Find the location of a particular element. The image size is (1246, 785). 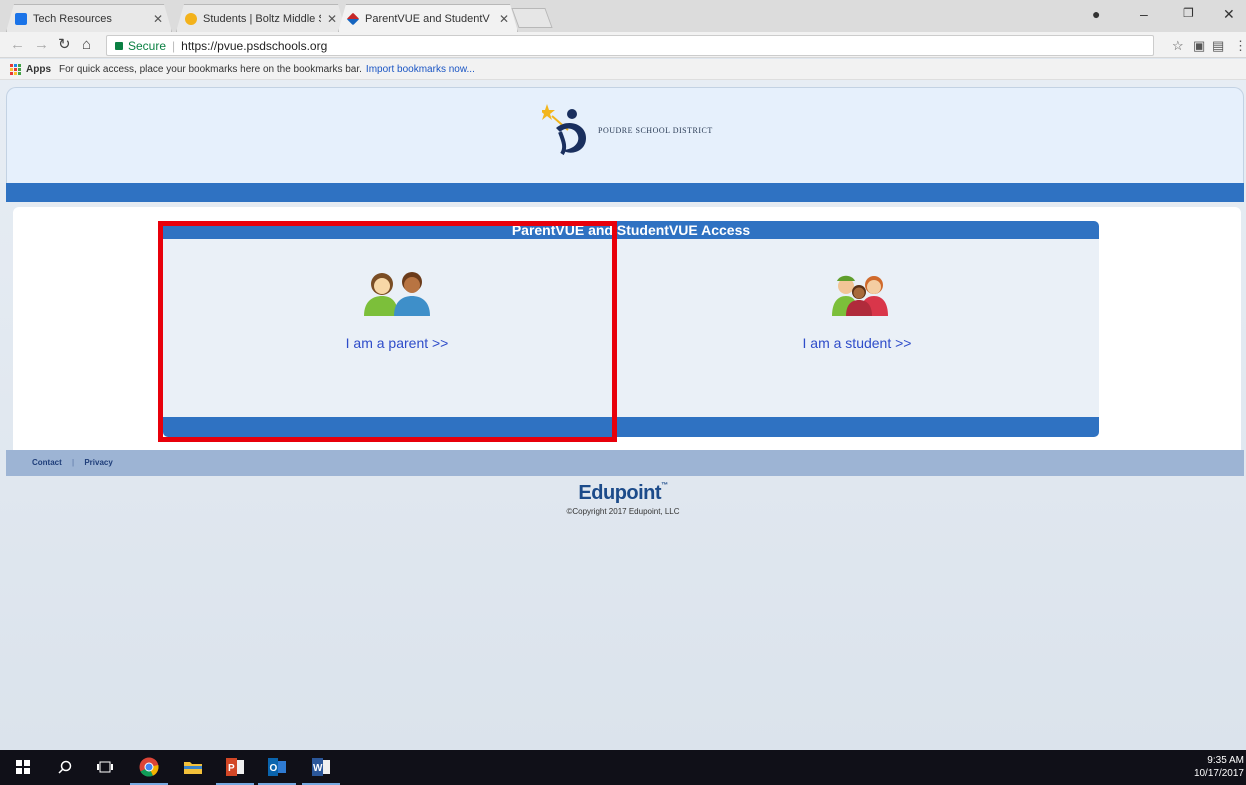

forward-icon: → is located at coordinates (41, 45).